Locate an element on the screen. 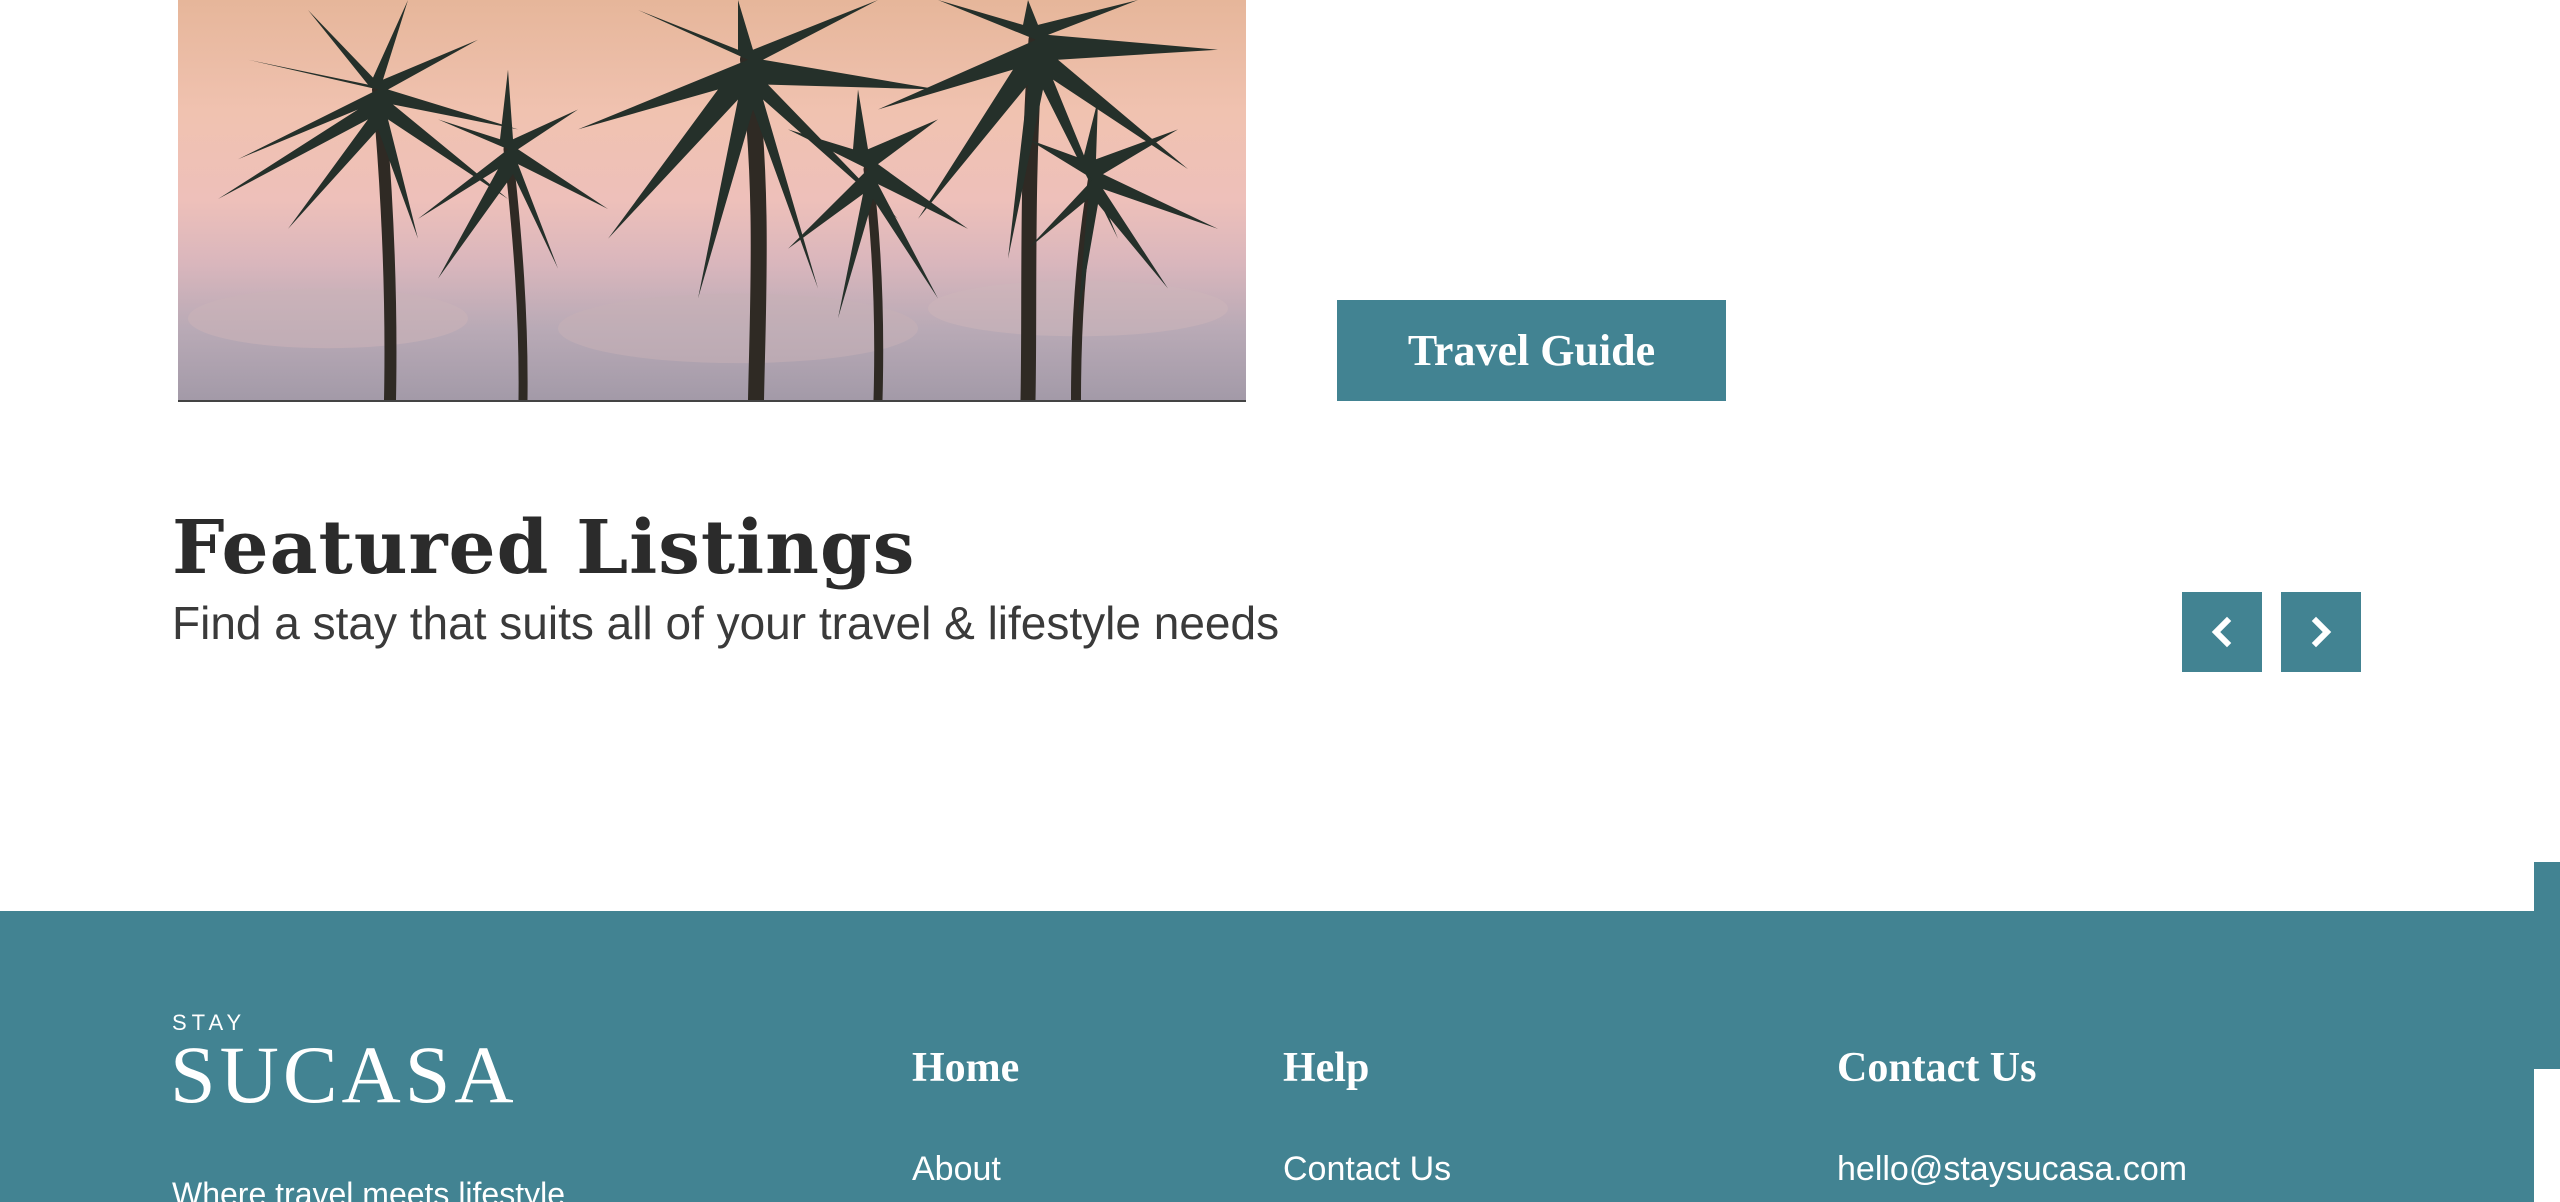  carousel-prev-button is located at coordinates (2222, 632).